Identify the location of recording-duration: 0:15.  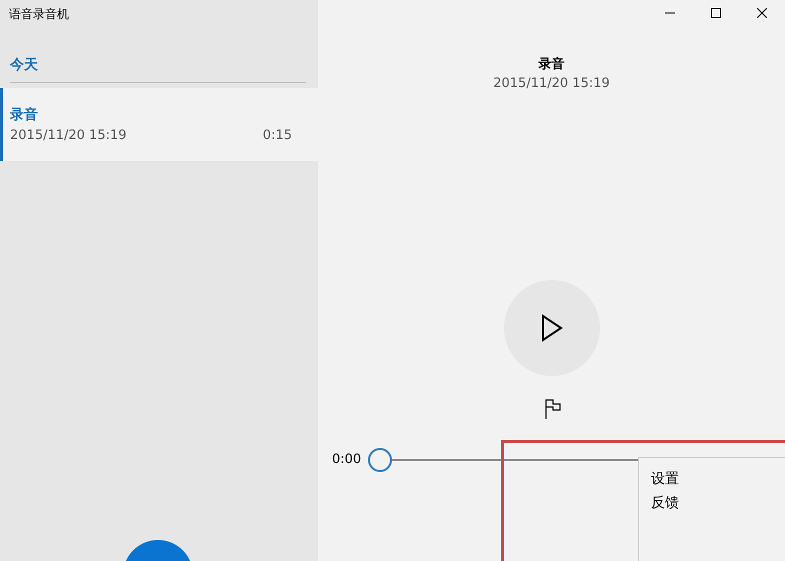
(277, 135).